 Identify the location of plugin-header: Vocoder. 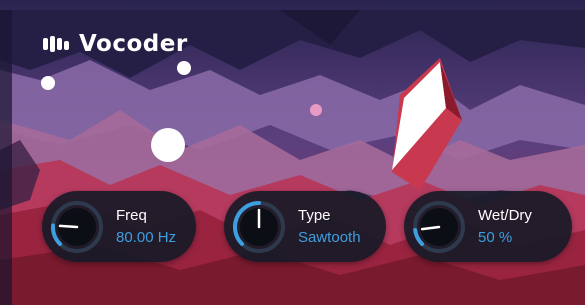
(115, 44).